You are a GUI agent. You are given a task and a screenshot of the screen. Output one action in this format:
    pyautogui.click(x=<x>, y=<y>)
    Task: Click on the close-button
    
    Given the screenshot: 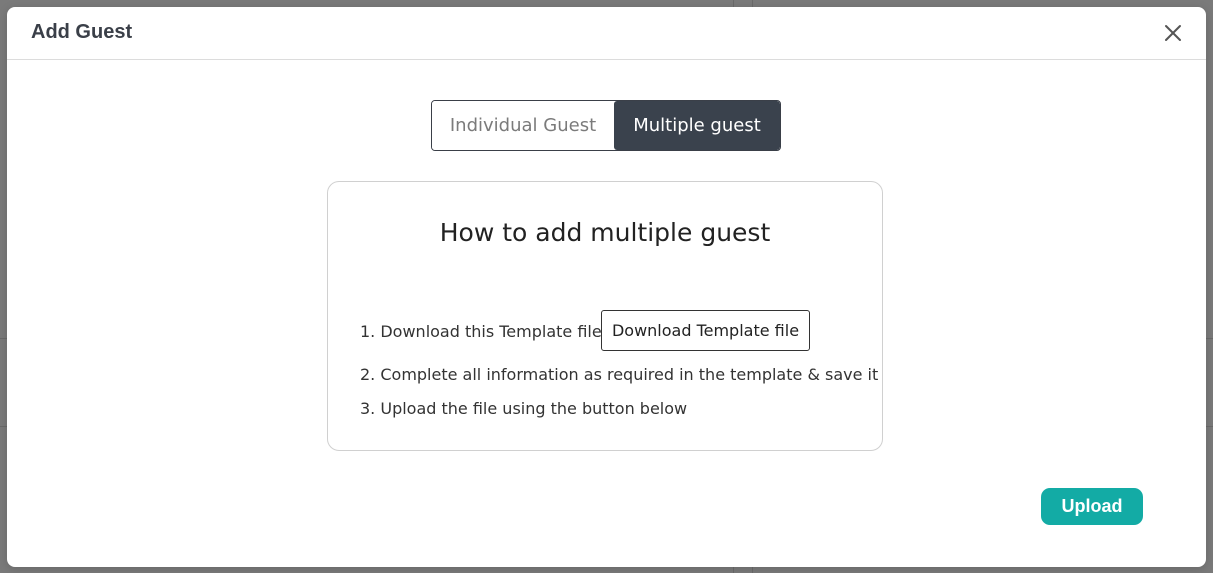 What is the action you would take?
    pyautogui.click(x=1173, y=33)
    